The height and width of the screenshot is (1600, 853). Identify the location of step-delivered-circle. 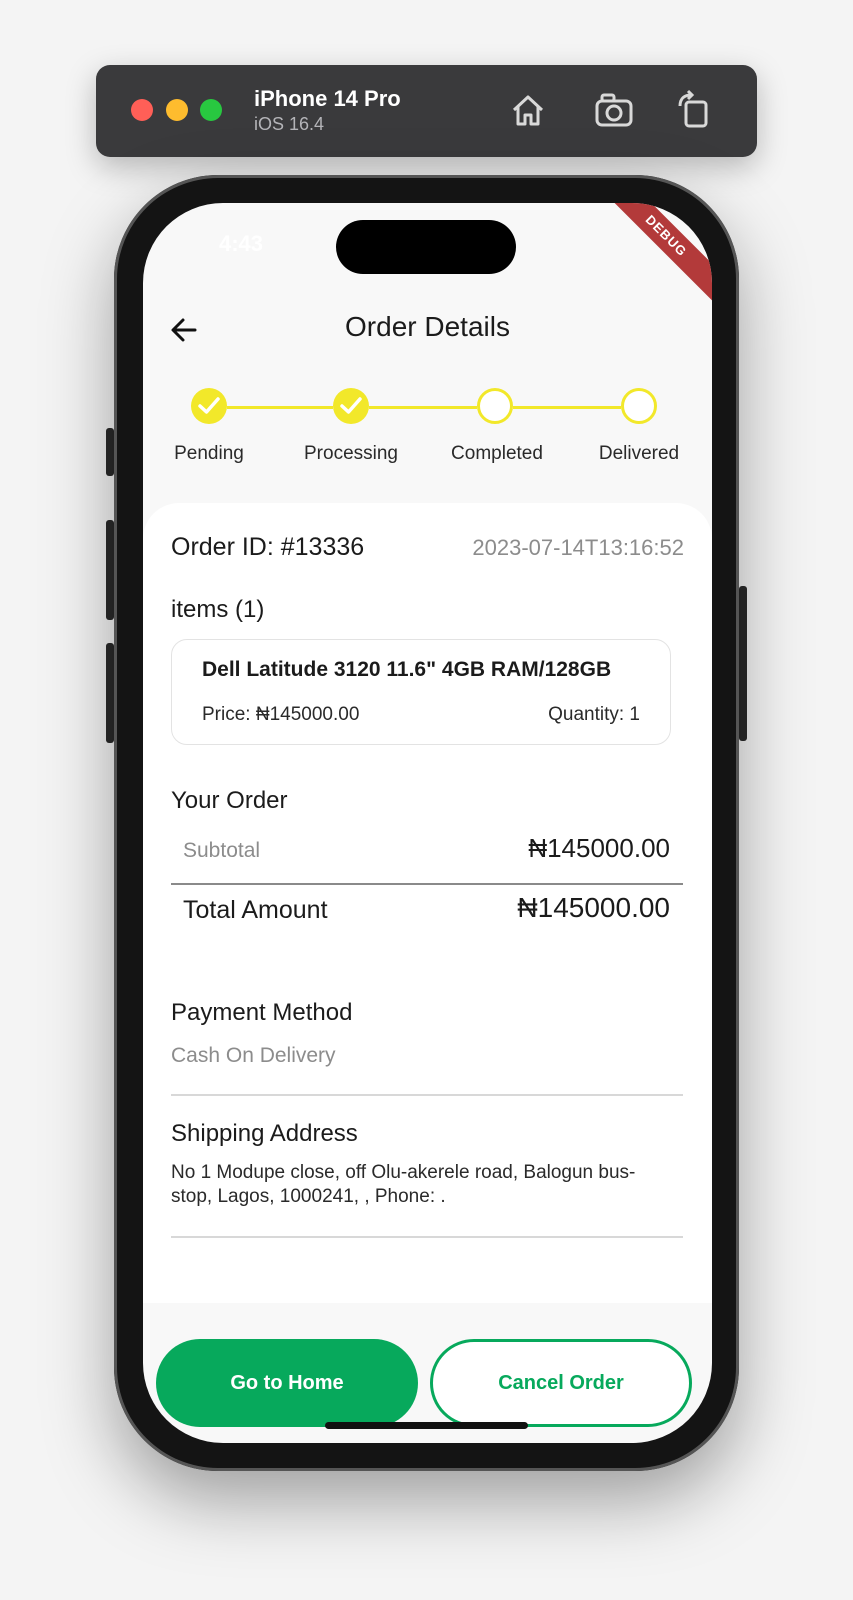
(639, 406).